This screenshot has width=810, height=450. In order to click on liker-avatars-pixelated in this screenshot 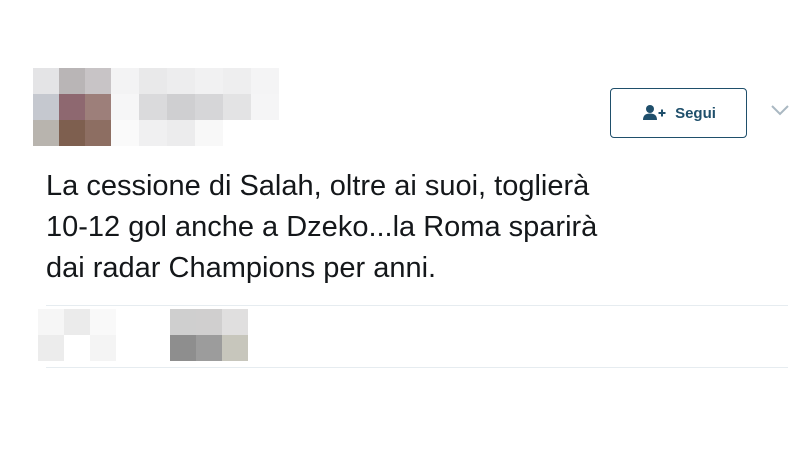, I will do `click(209, 335)`.